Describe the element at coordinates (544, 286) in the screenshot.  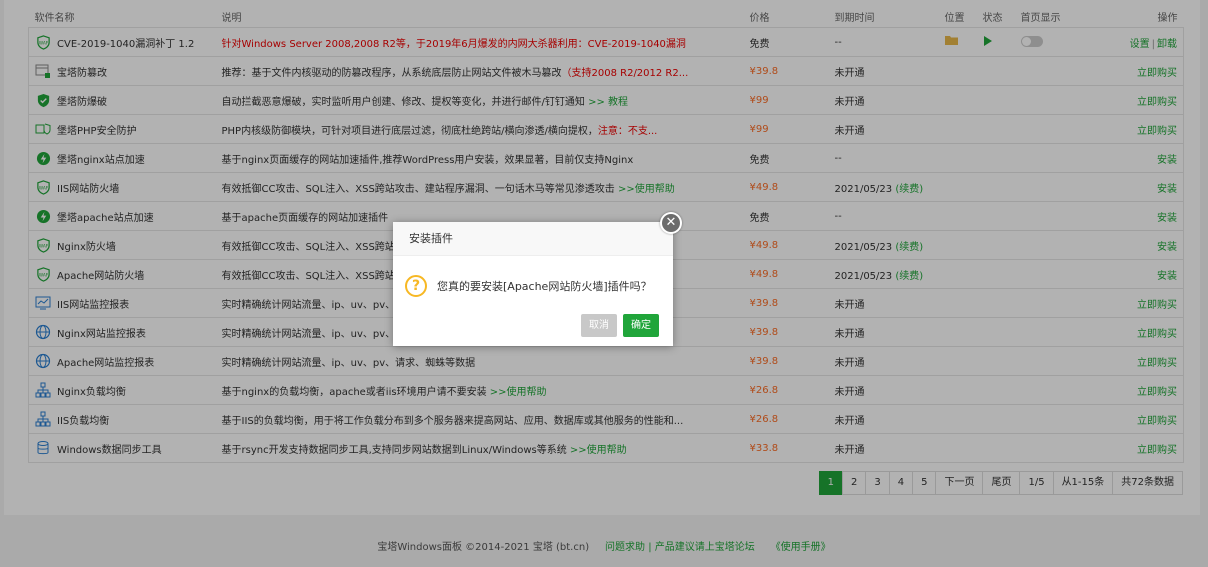
I see `dialog-message: 您真的要安装[Apache网站防火墙]插件吗？` at that location.